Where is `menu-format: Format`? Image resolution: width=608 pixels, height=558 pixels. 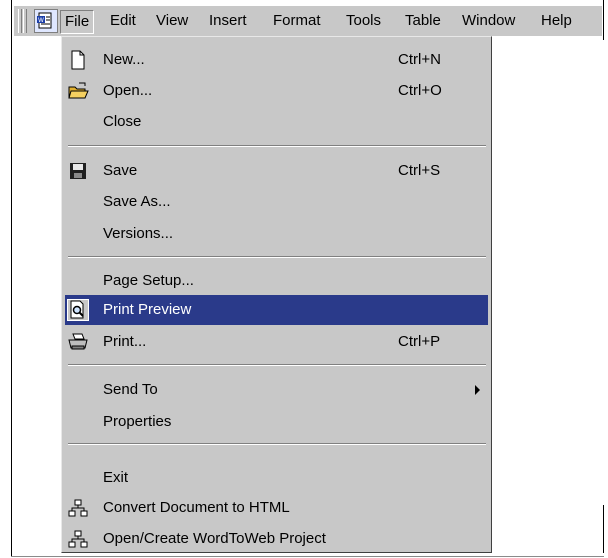
menu-format: Format is located at coordinates (297, 21).